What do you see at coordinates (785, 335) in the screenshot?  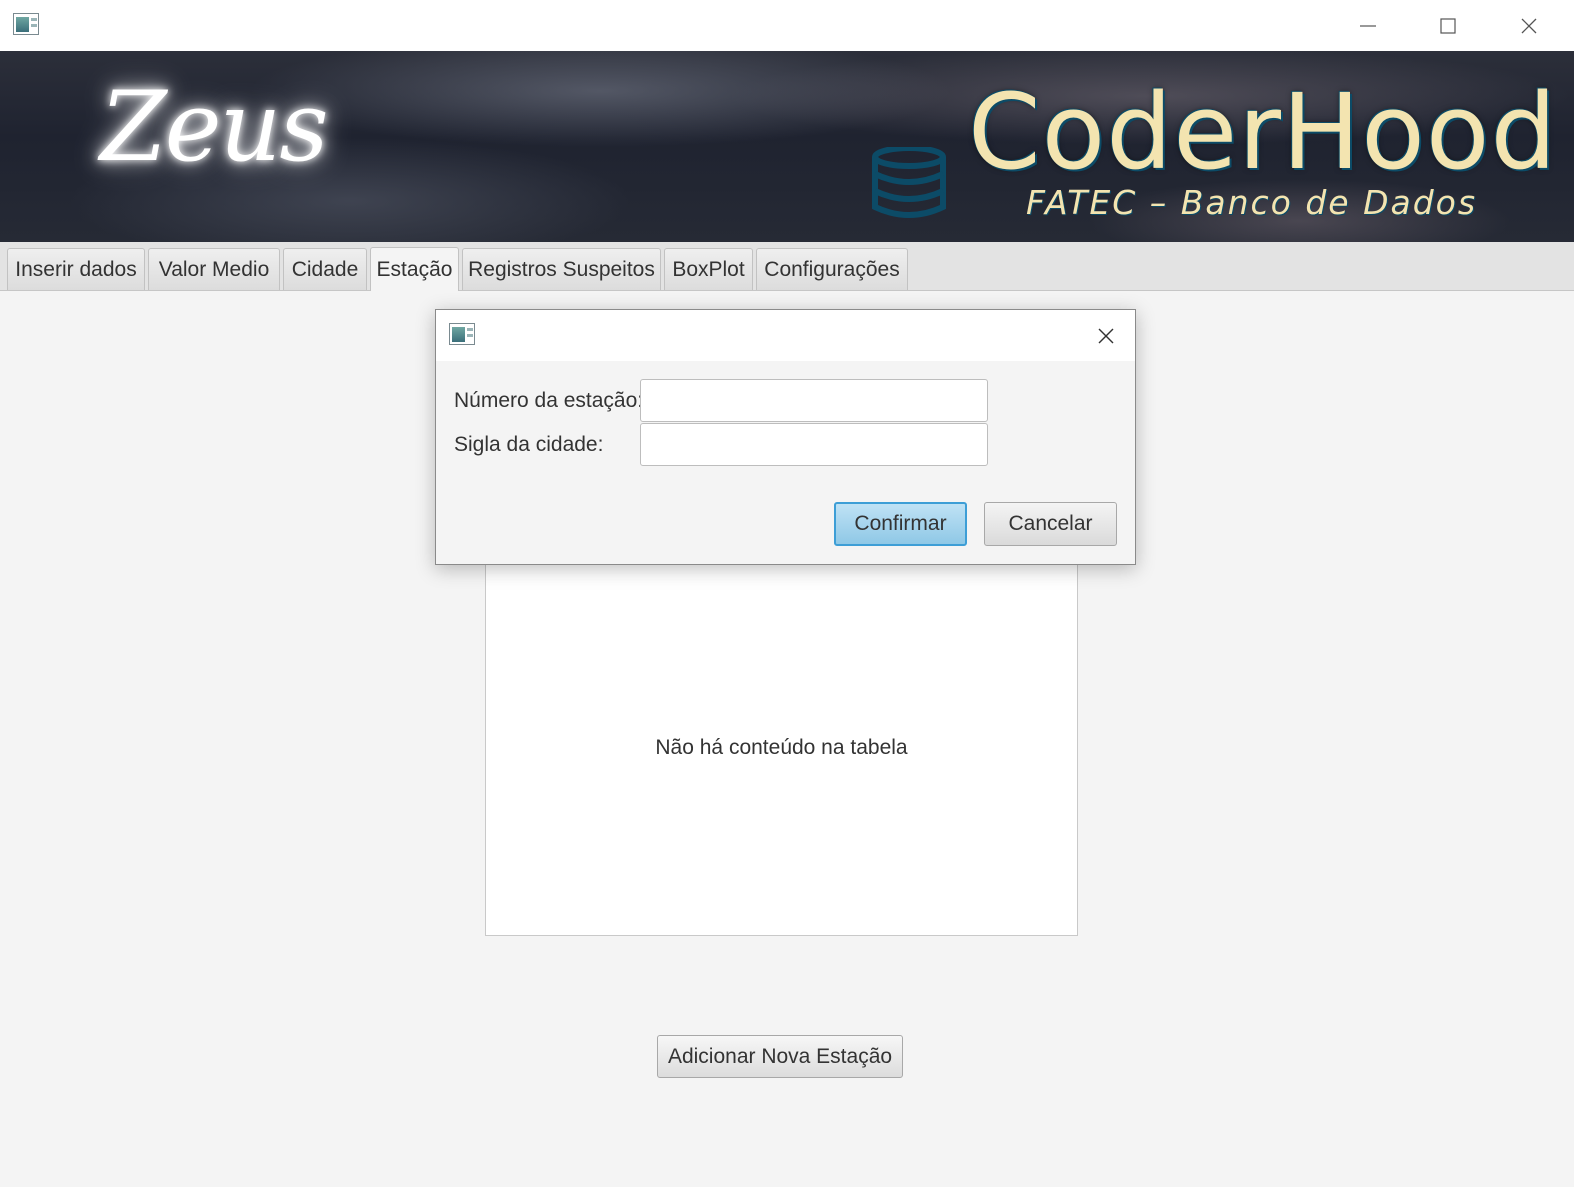 I see `dialog-titlebar` at bounding box center [785, 335].